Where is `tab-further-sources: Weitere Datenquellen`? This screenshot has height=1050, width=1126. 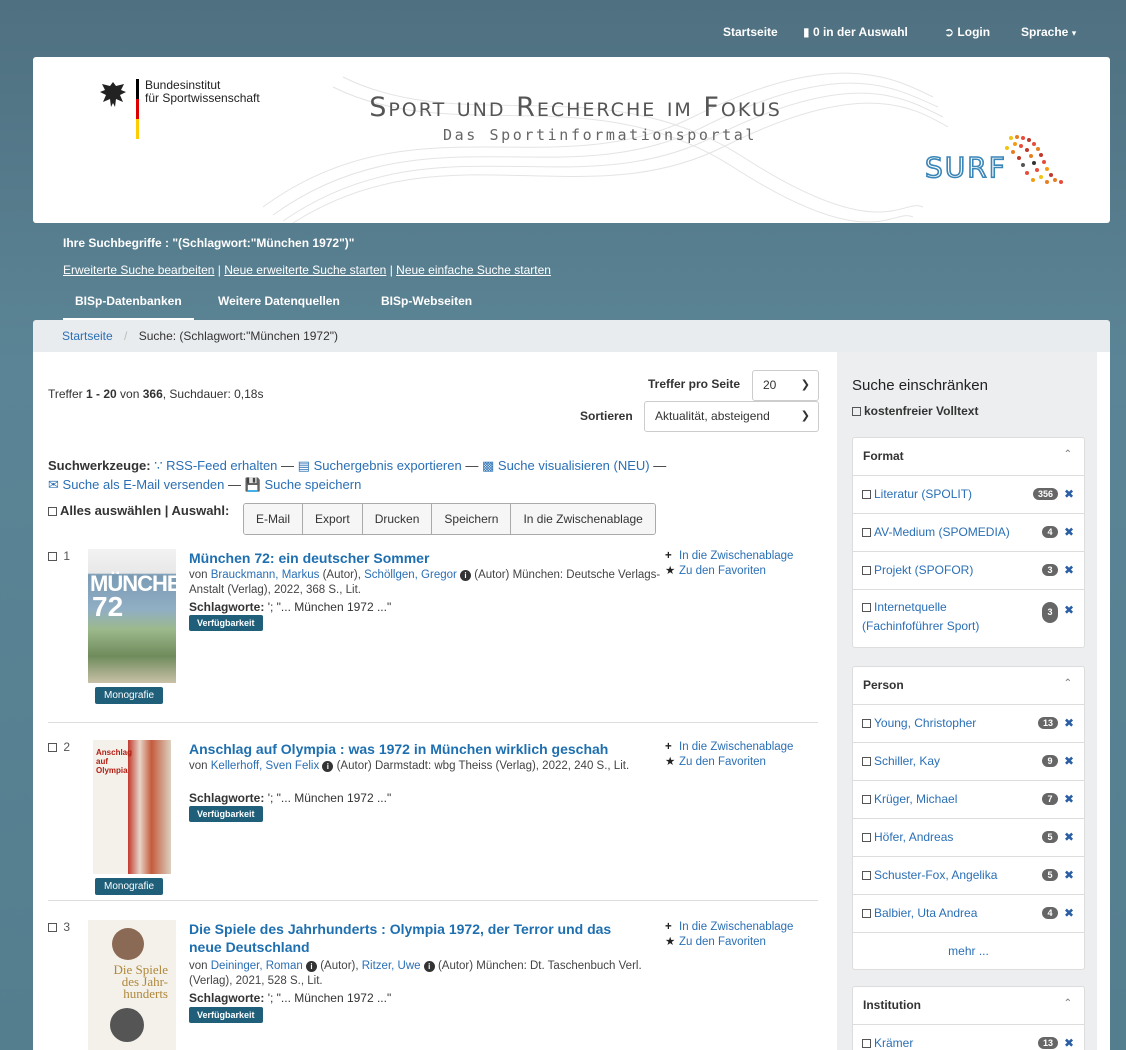 tab-further-sources: Weitere Datenquellen is located at coordinates (279, 304).